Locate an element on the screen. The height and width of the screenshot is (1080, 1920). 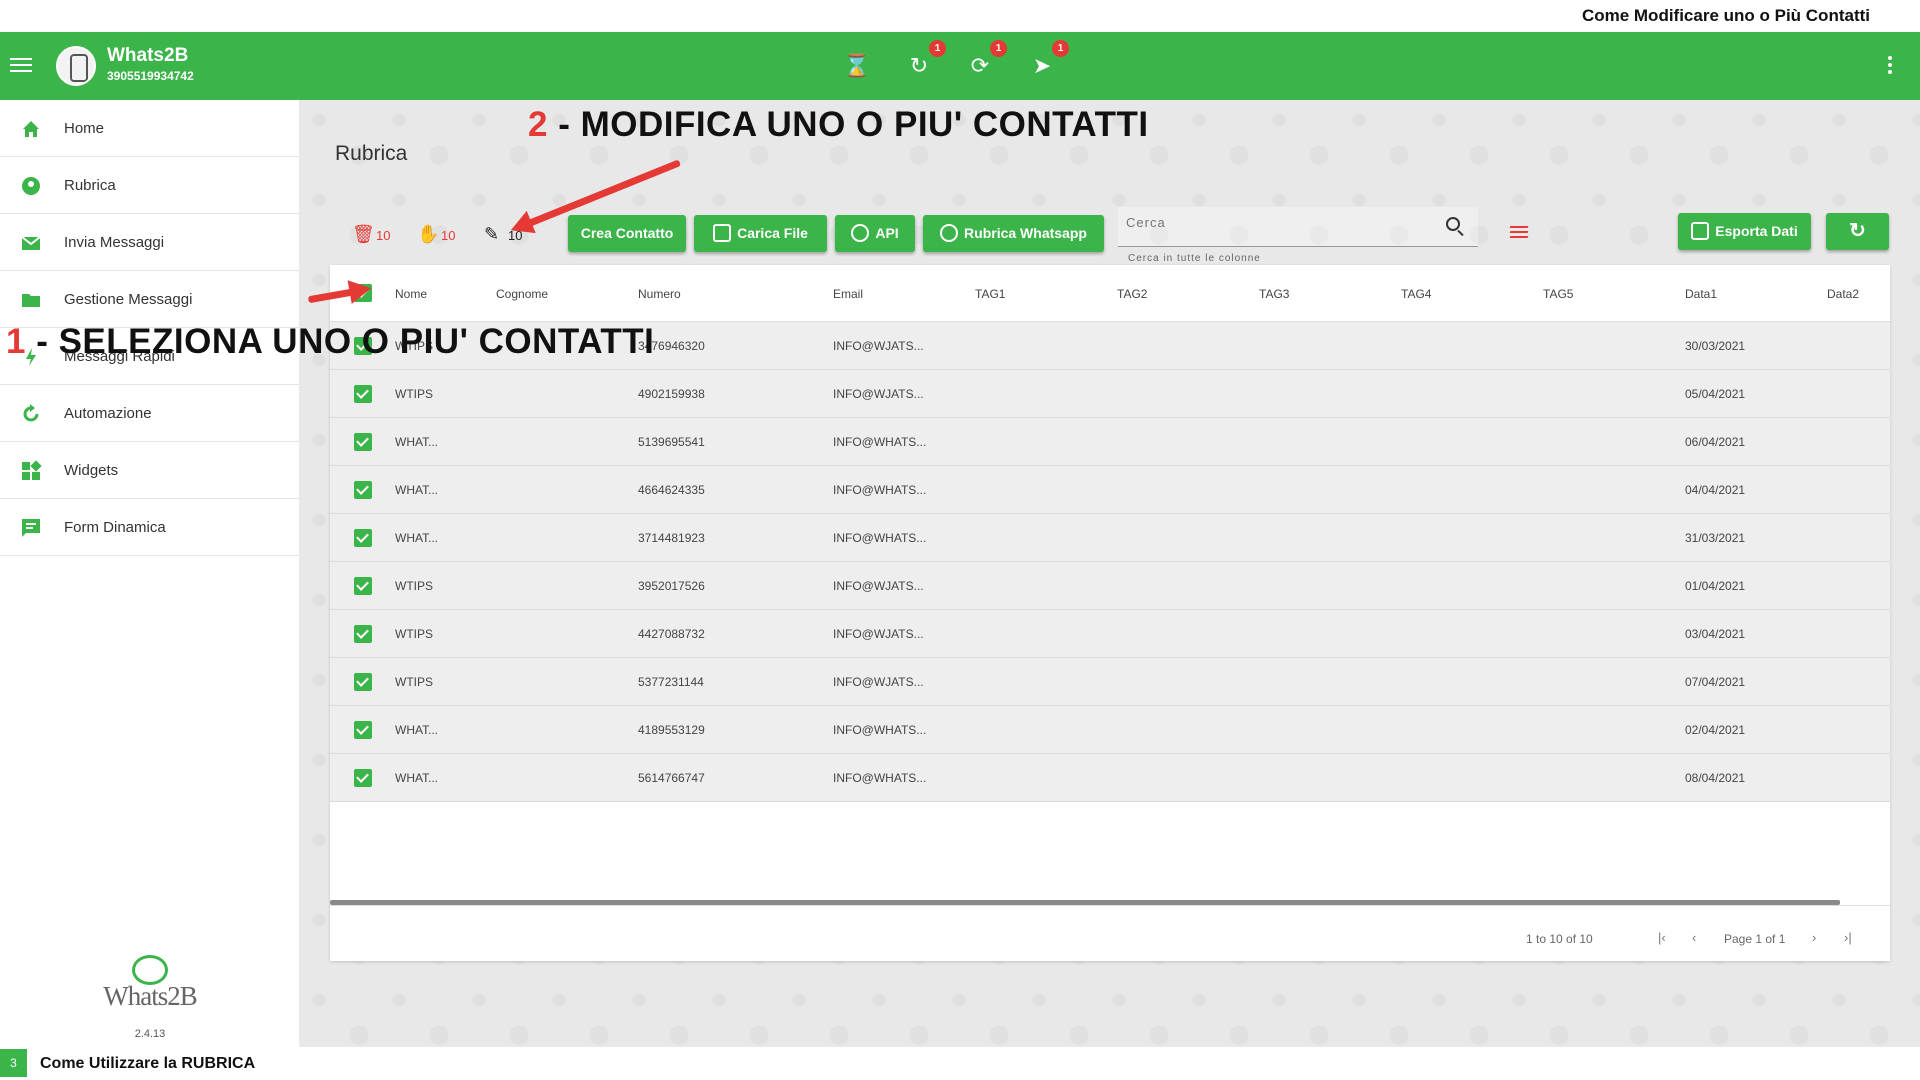
column-header-tag4: TAG4 is located at coordinates (1416, 294).